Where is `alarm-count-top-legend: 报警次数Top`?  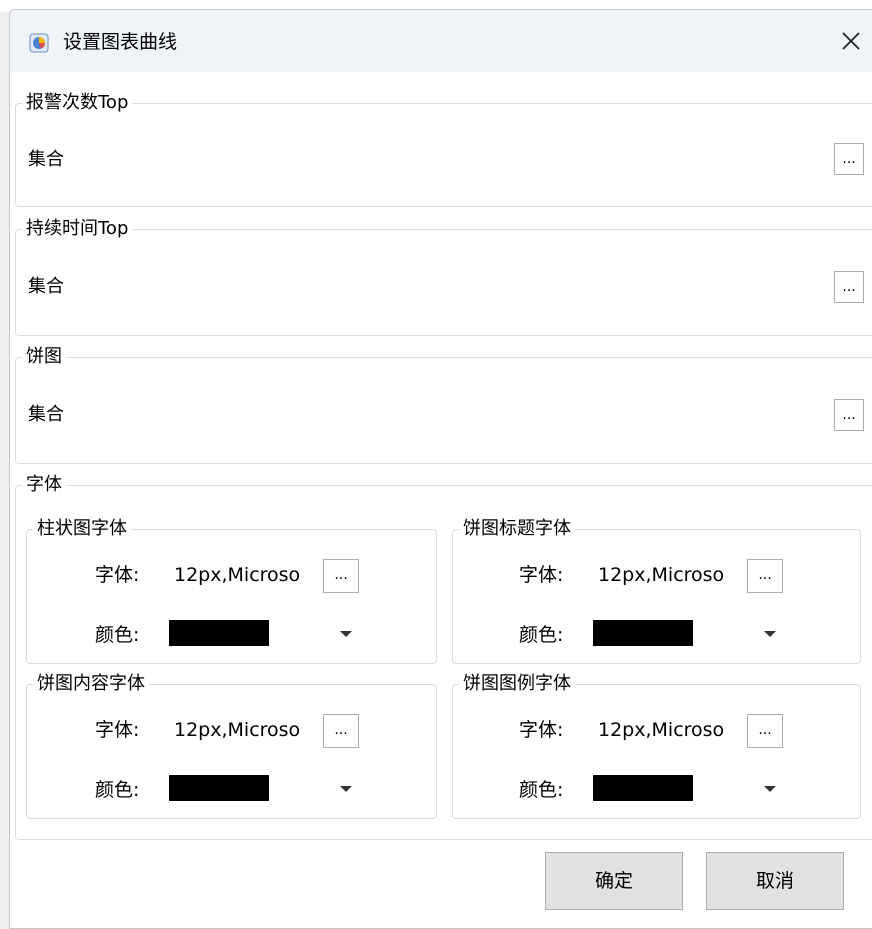 alarm-count-top-legend: 报警次数Top is located at coordinates (77, 103).